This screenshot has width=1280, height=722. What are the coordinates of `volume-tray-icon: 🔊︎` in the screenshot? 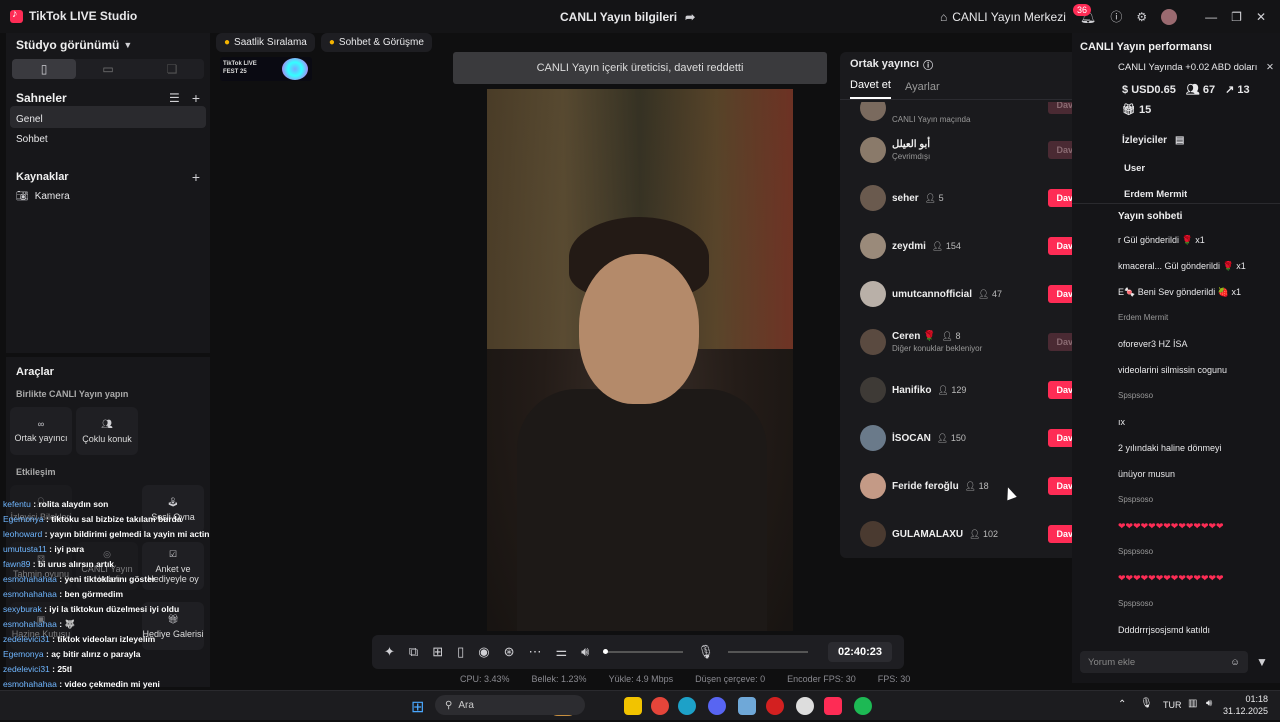 It's located at (1209, 703).